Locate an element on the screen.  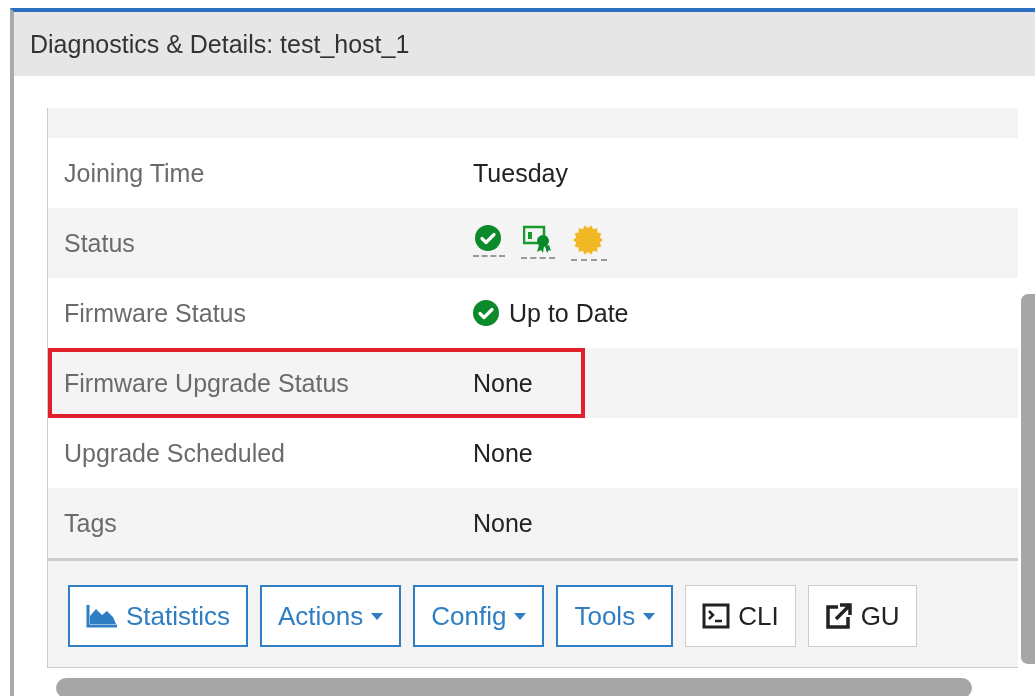
terminal-icon is located at coordinates (716, 616).